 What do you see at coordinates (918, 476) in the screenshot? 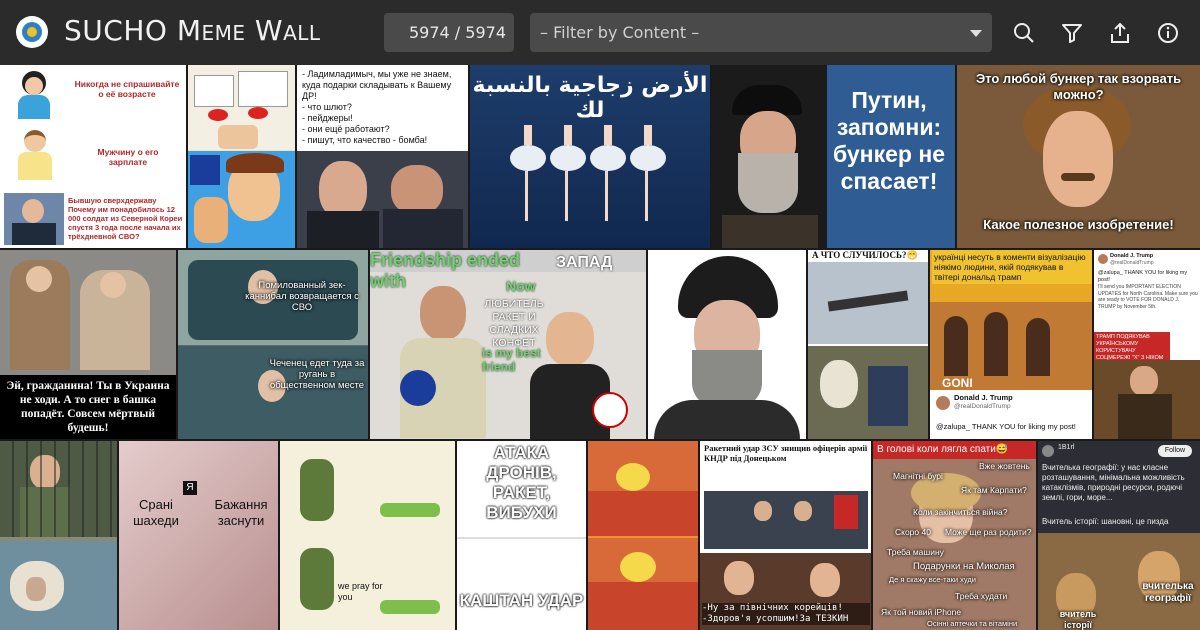
I see `thought-word: Магнітні бурі` at bounding box center [918, 476].